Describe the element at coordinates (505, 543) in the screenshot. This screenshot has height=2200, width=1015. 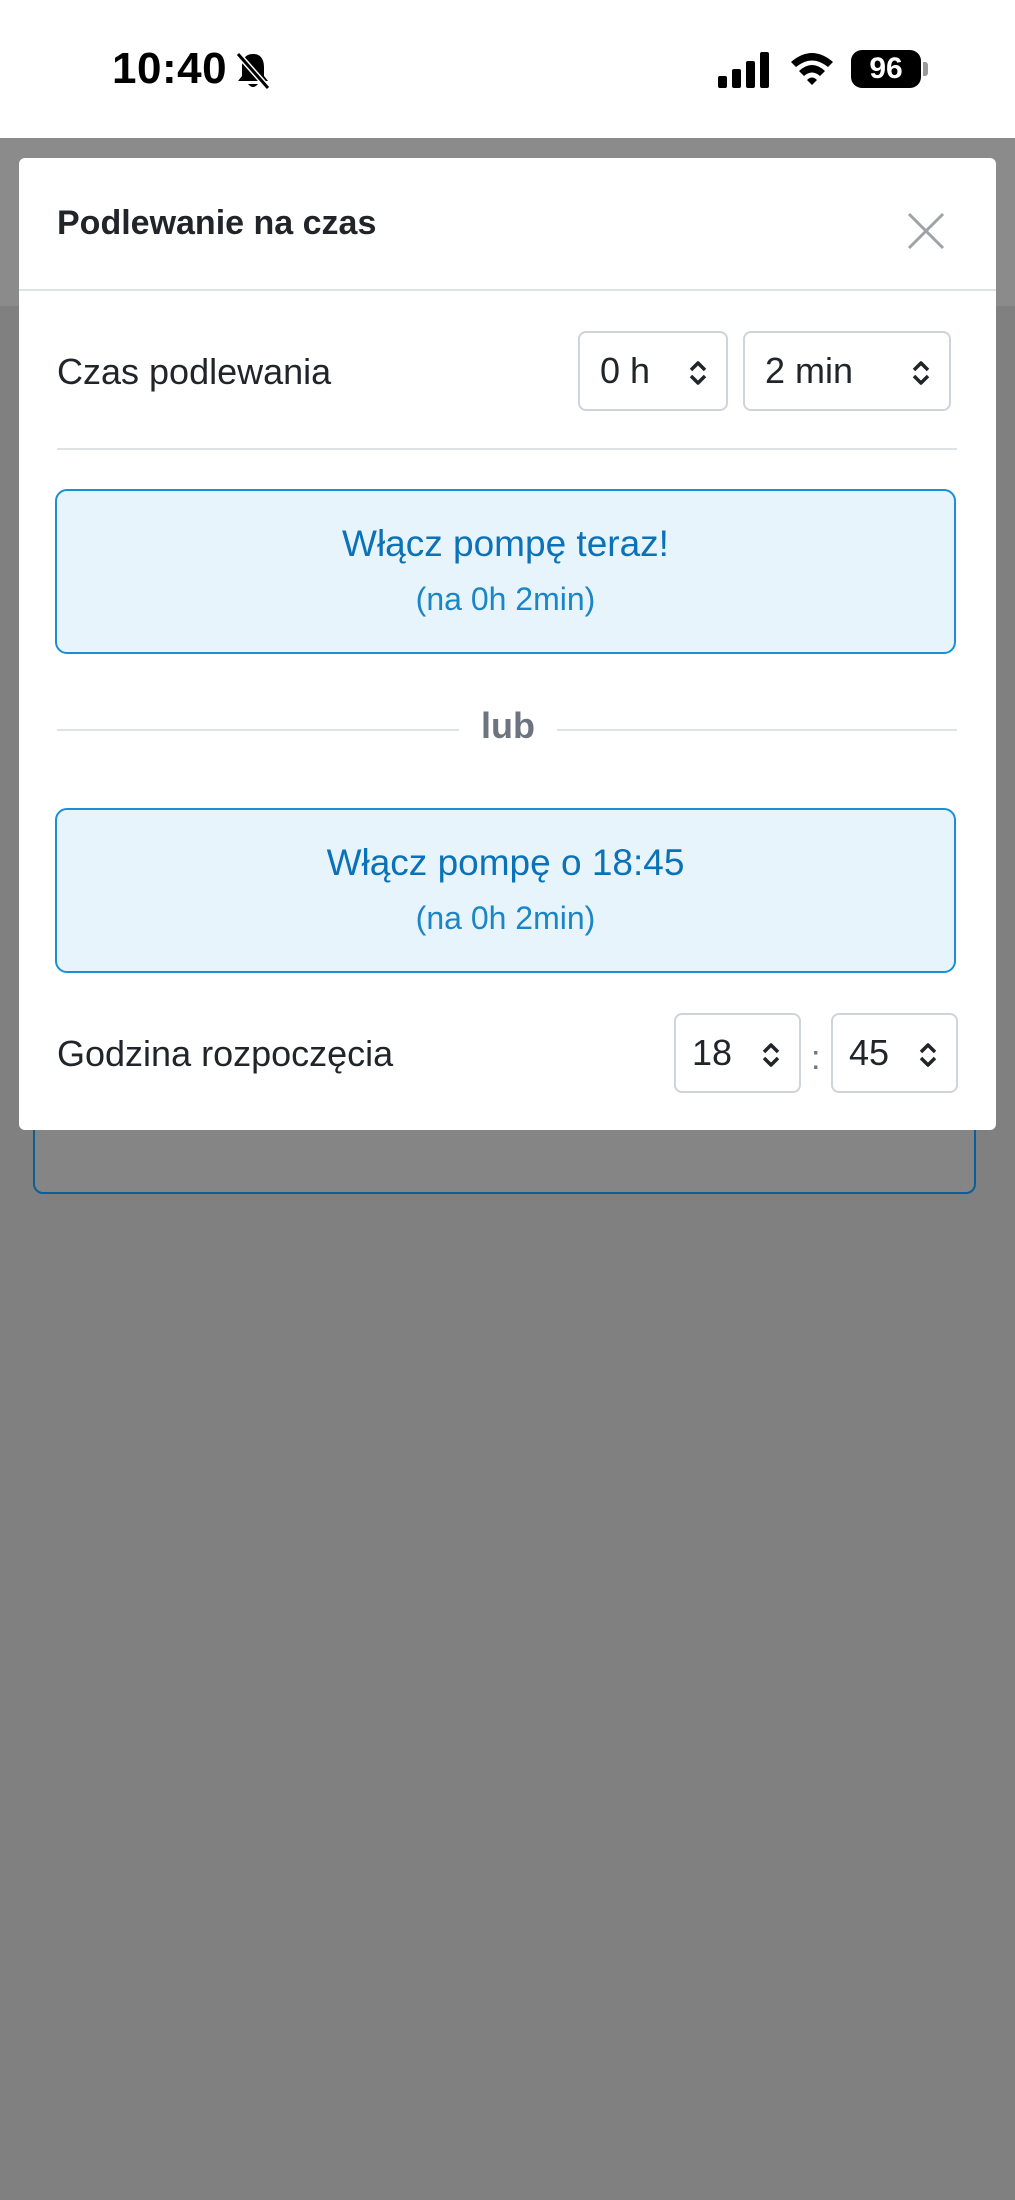
I see `pump-now-label: Włącz pompę teraz!` at that location.